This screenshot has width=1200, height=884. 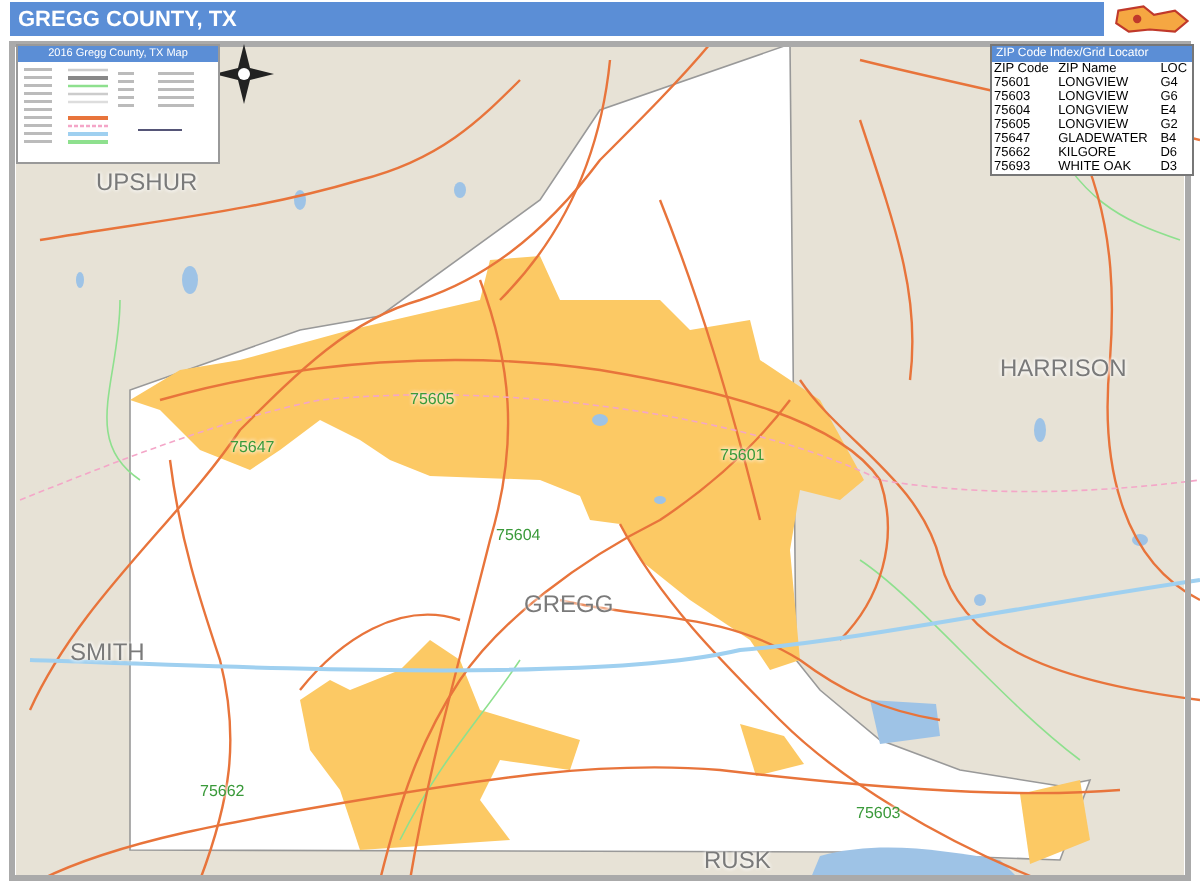 What do you see at coordinates (878, 814) in the screenshot?
I see `zip-code-label: 75603` at bounding box center [878, 814].